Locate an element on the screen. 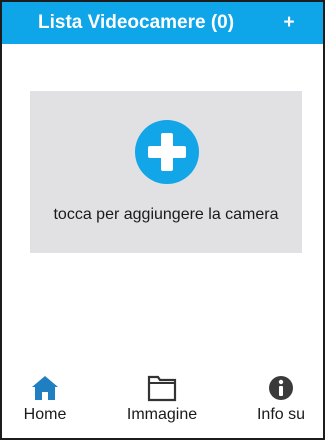  tab-info-label: Info su is located at coordinates (281, 414).